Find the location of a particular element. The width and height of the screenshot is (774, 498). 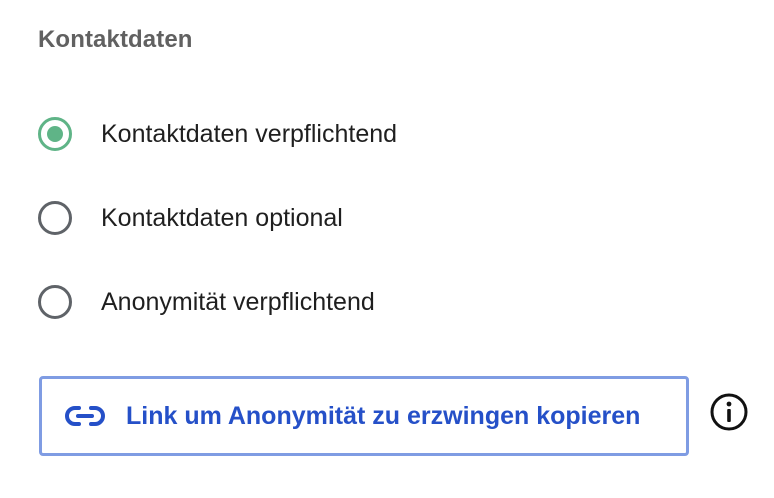

radio-option-contact-required: Kontaktdaten verpflichtend is located at coordinates (217, 134).